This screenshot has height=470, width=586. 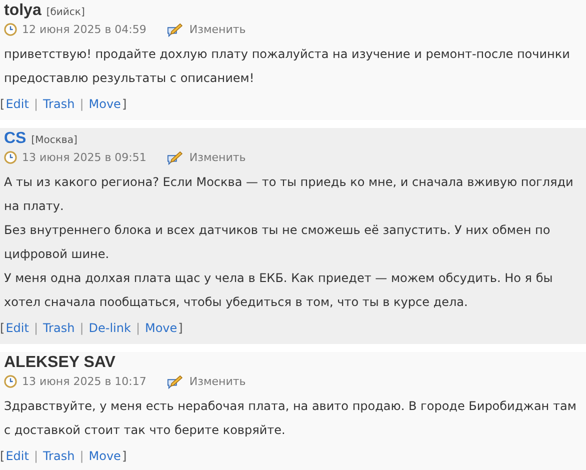 What do you see at coordinates (54, 140) in the screenshot?
I see `author-location: [Москва]` at bounding box center [54, 140].